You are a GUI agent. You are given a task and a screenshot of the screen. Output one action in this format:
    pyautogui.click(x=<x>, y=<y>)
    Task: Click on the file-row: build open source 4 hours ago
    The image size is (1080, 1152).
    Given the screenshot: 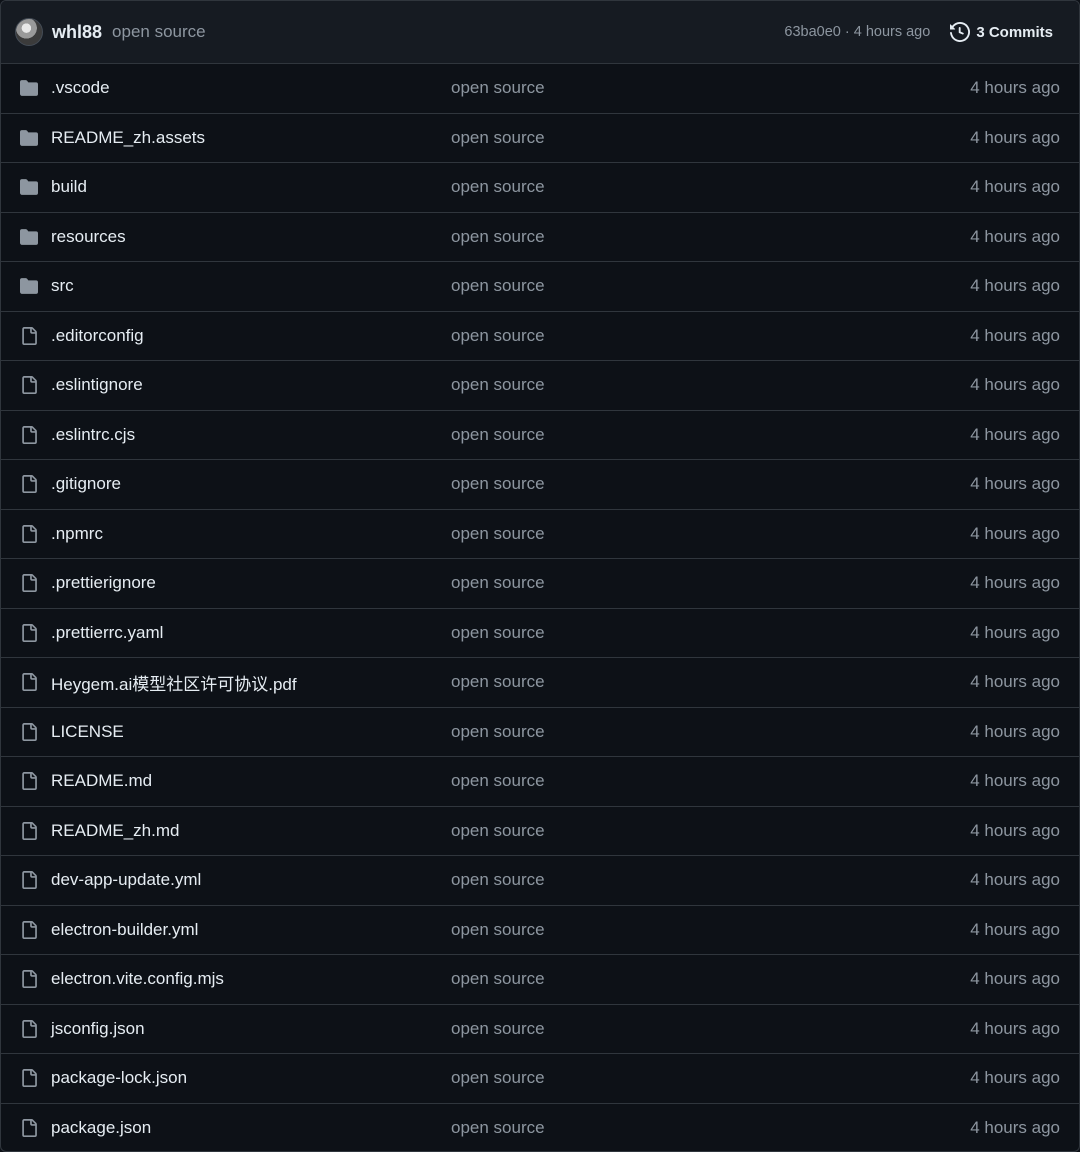 What is the action you would take?
    pyautogui.click(x=540, y=188)
    